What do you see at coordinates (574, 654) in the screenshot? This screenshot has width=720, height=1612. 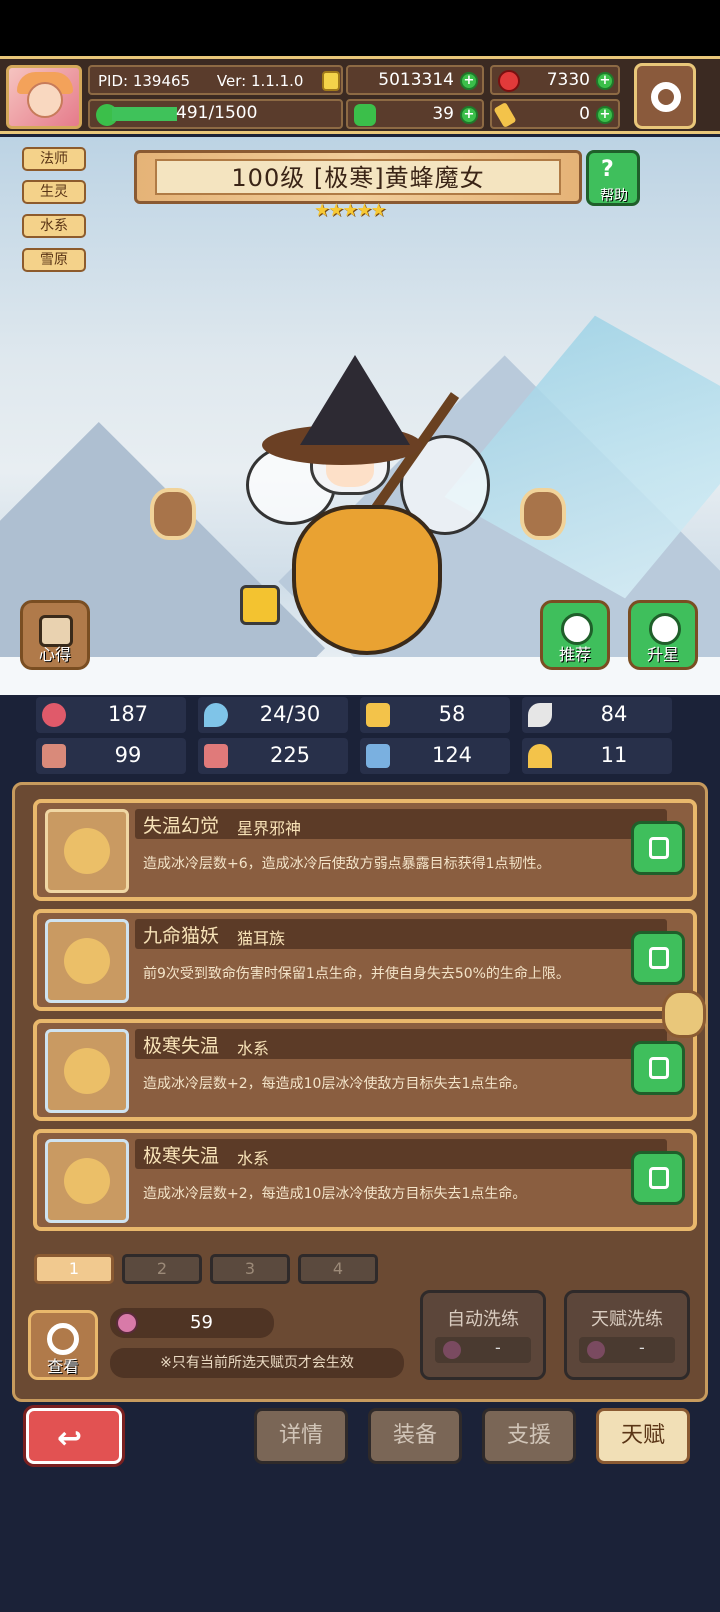 I see `recommend-label: 推荐` at bounding box center [574, 654].